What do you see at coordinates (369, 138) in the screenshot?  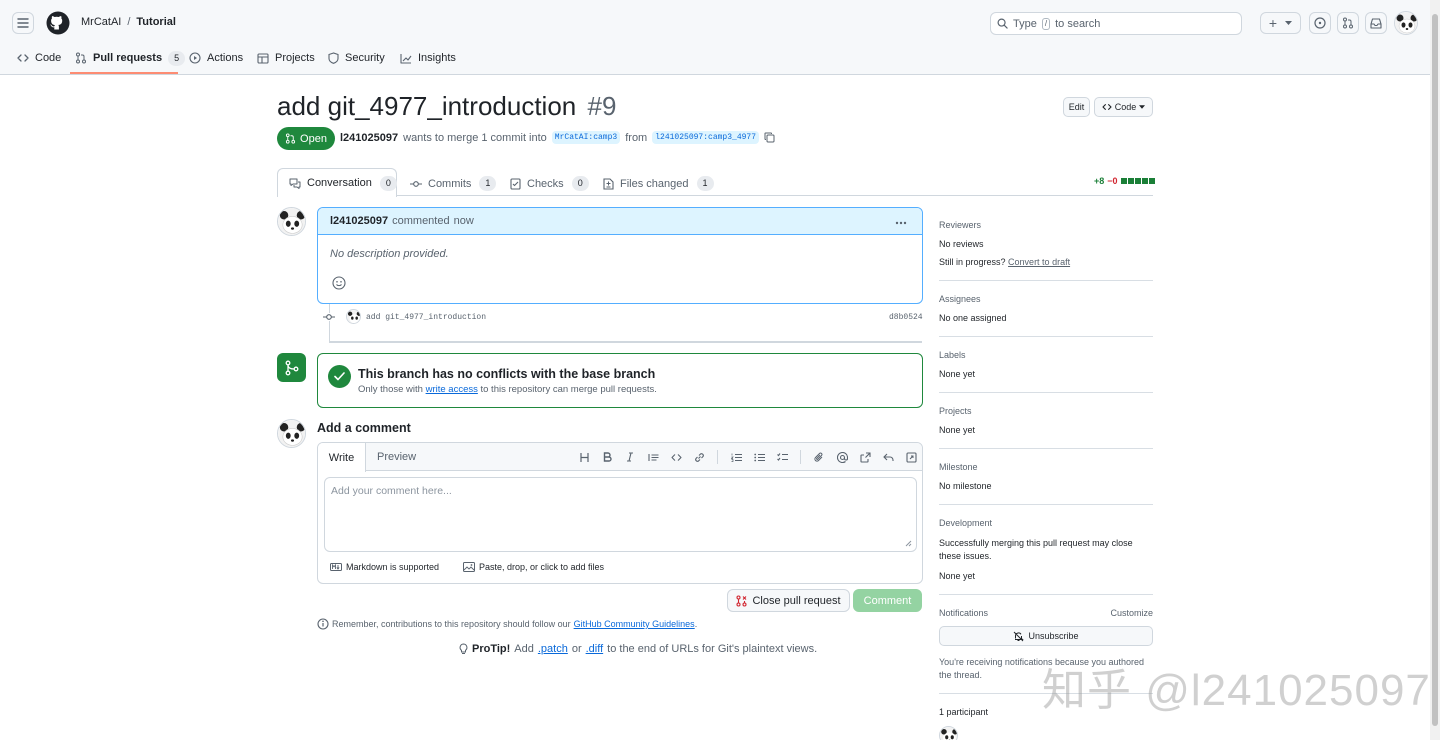 I see `pr-author-link: l241025097` at bounding box center [369, 138].